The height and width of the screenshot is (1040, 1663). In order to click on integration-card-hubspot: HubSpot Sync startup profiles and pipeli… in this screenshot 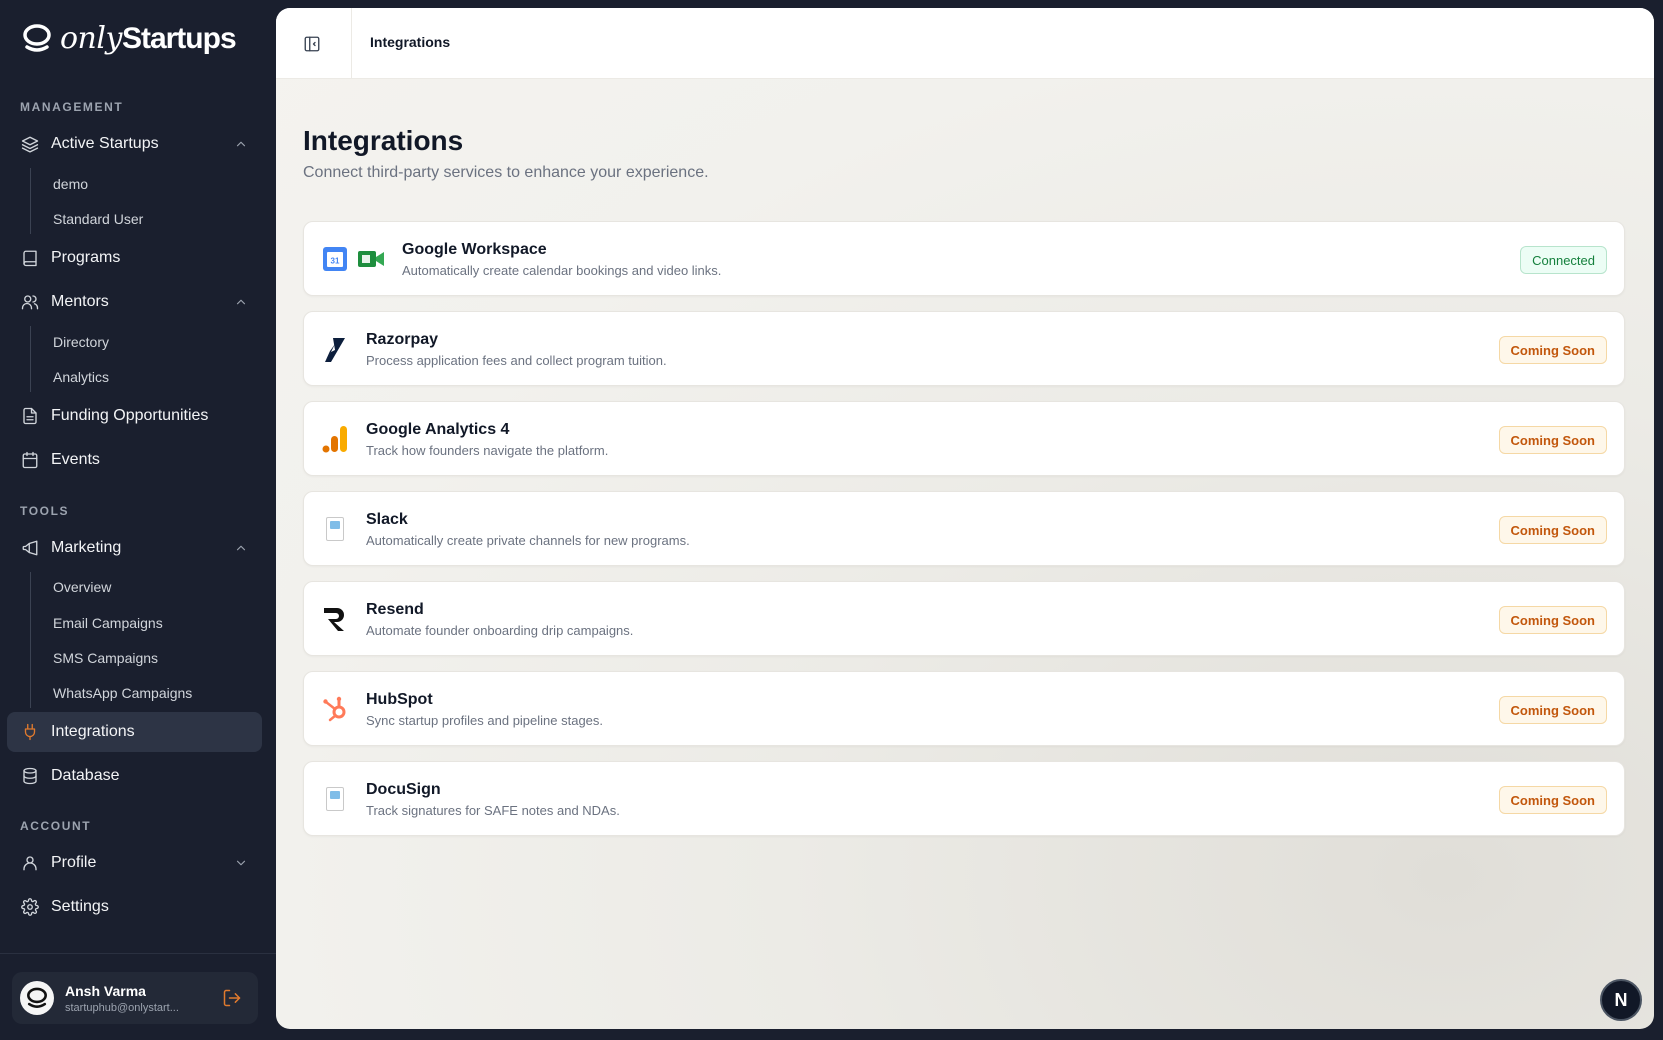, I will do `click(964, 708)`.